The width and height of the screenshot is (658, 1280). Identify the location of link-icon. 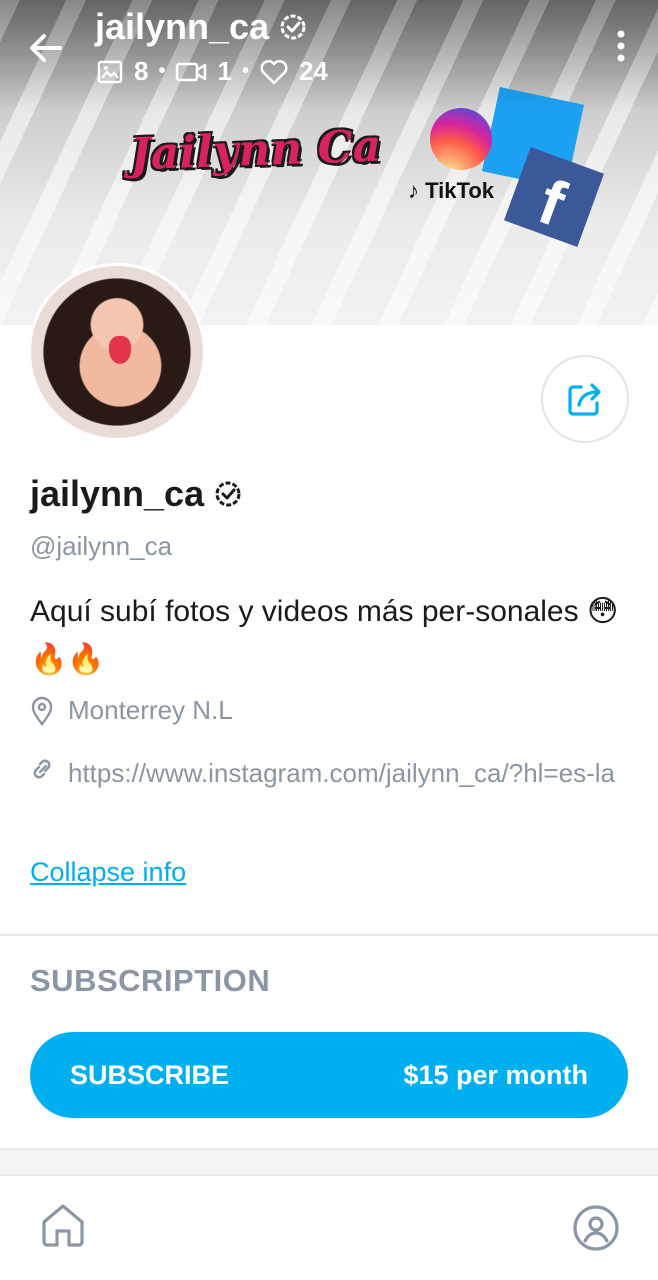
(42, 769).